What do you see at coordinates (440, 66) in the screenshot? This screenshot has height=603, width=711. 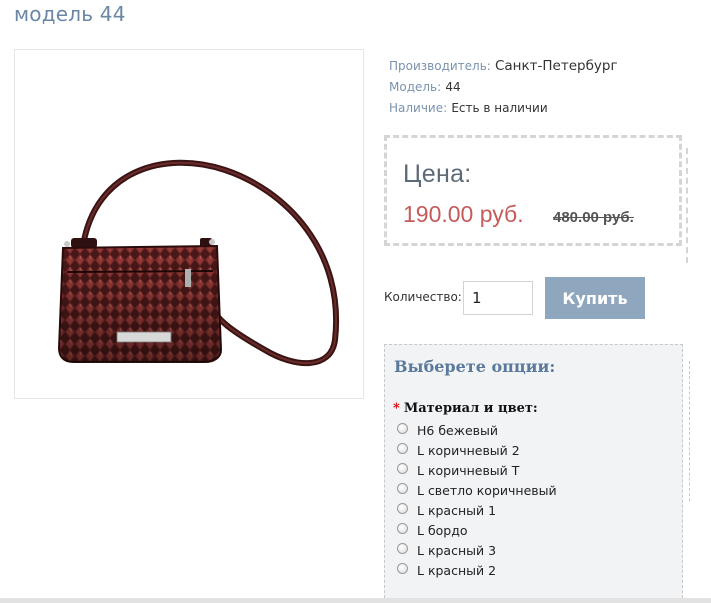 I see `spec-label: Производитель:` at bounding box center [440, 66].